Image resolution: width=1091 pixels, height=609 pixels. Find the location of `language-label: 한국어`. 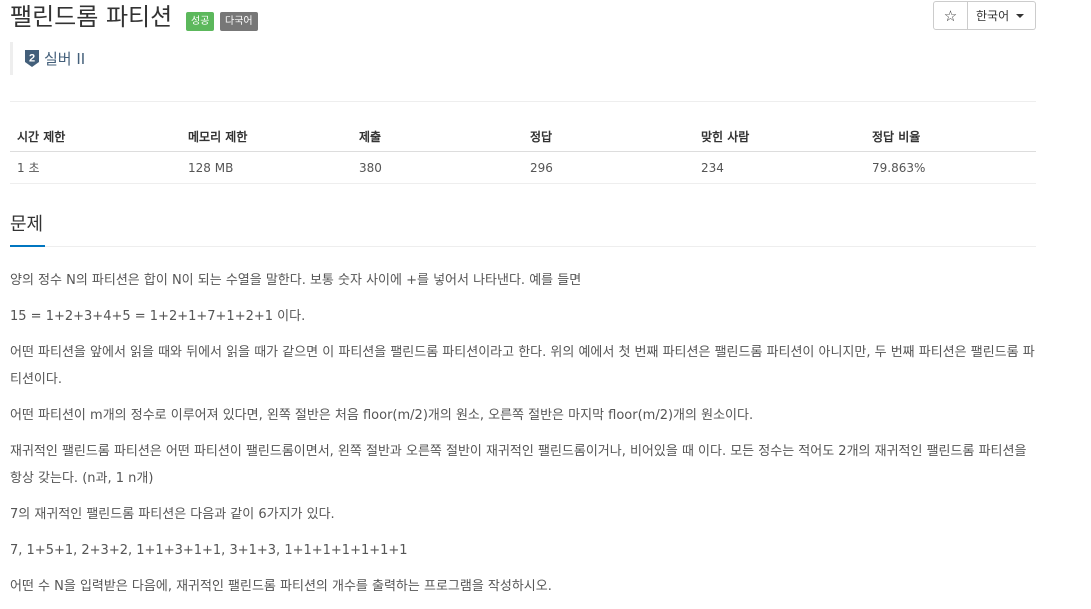

language-label: 한국어 is located at coordinates (993, 16).